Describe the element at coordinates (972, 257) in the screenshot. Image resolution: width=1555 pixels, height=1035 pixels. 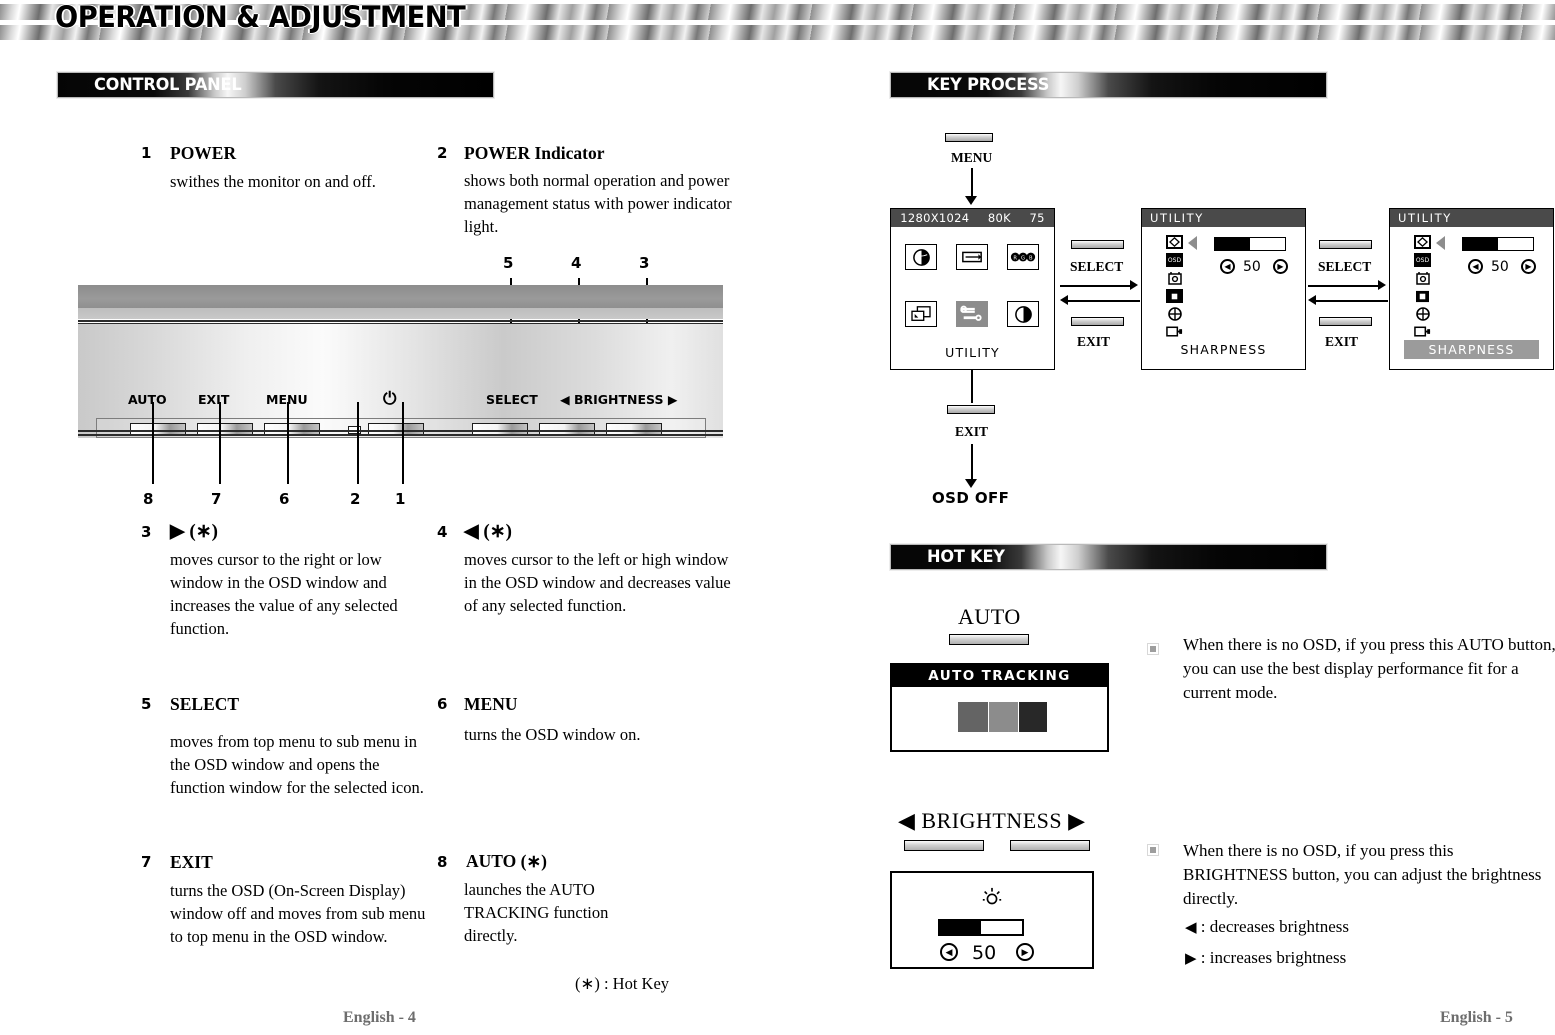
I see `osd-icon-h-size` at that location.